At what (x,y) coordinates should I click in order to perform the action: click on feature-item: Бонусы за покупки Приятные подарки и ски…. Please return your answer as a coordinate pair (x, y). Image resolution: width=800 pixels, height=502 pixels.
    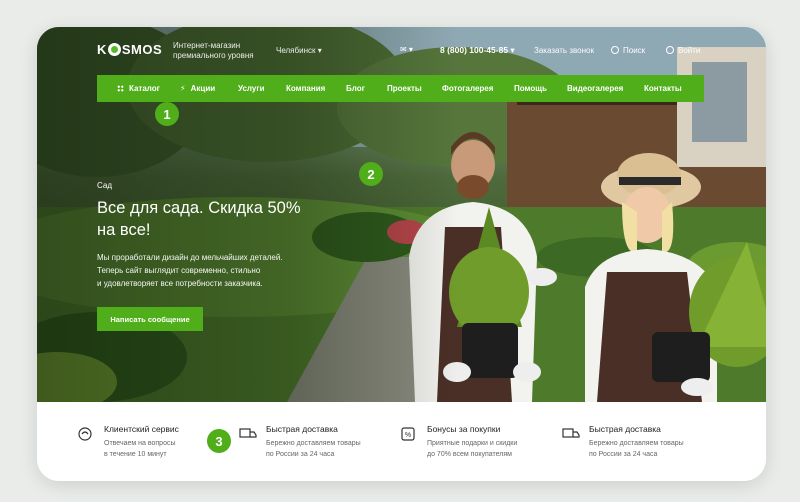
    Looking at the image, I should click on (502, 442).